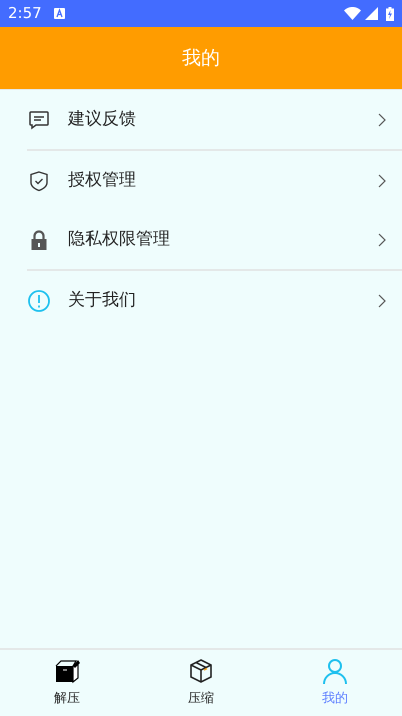 The image size is (402, 716). I want to click on wifi-icon, so click(352, 13).